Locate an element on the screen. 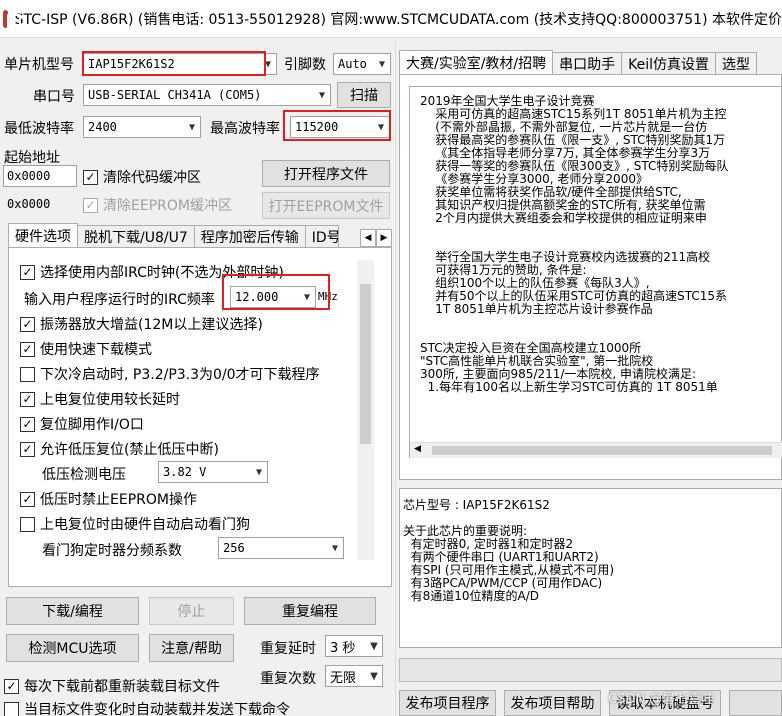  min-baud-label: 最低波特率 is located at coordinates (39, 129).